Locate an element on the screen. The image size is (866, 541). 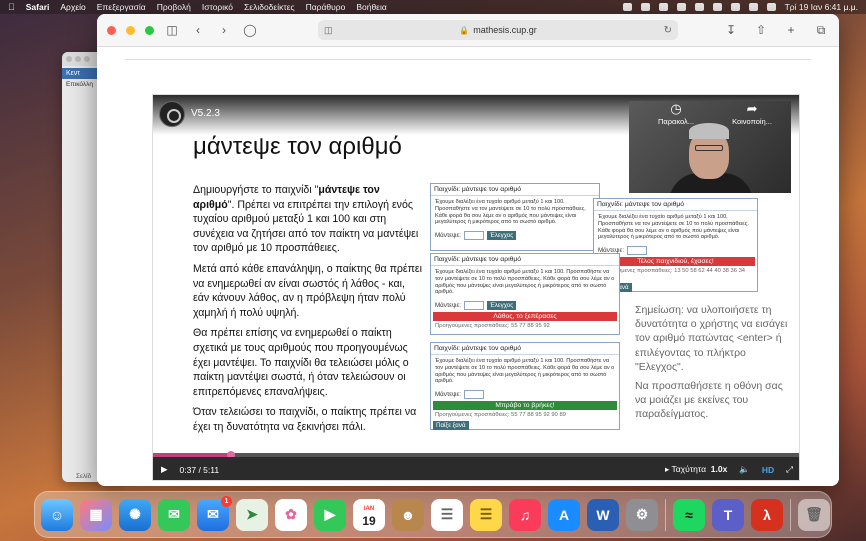
menu-window: Παράθυρο is located at coordinates (326, 7).